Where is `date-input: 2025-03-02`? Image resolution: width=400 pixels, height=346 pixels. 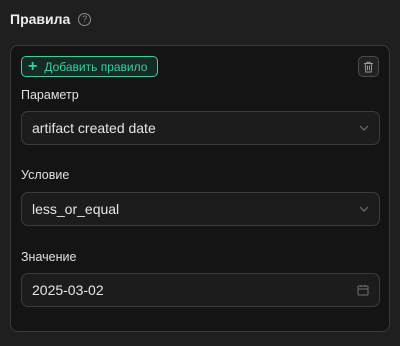
date-input: 2025-03-02 is located at coordinates (200, 290).